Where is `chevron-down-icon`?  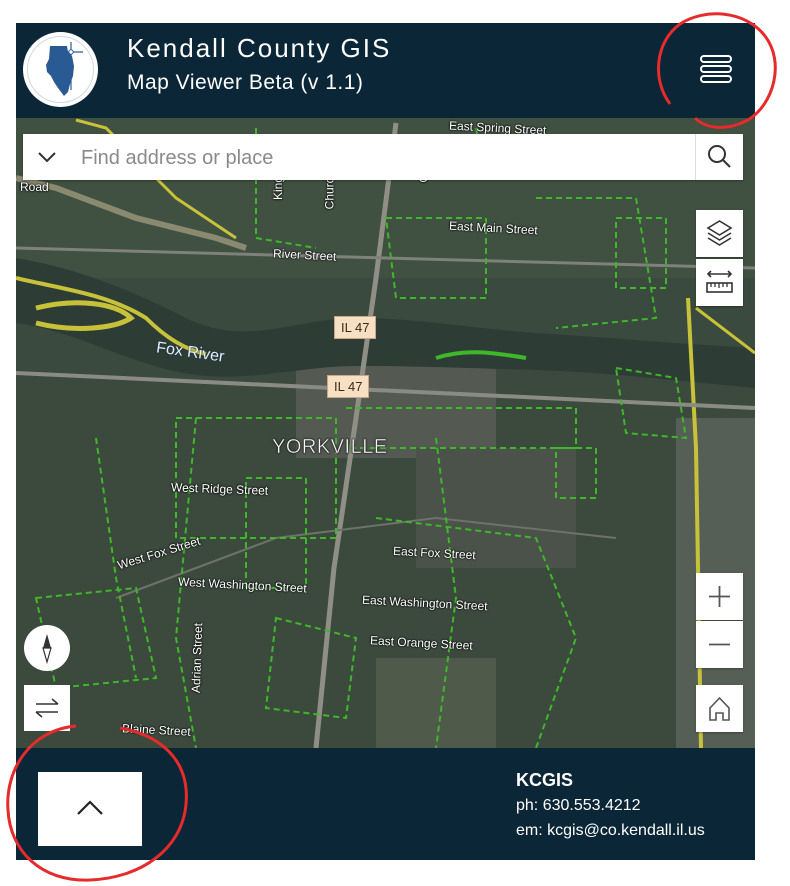
chevron-down-icon is located at coordinates (47, 157).